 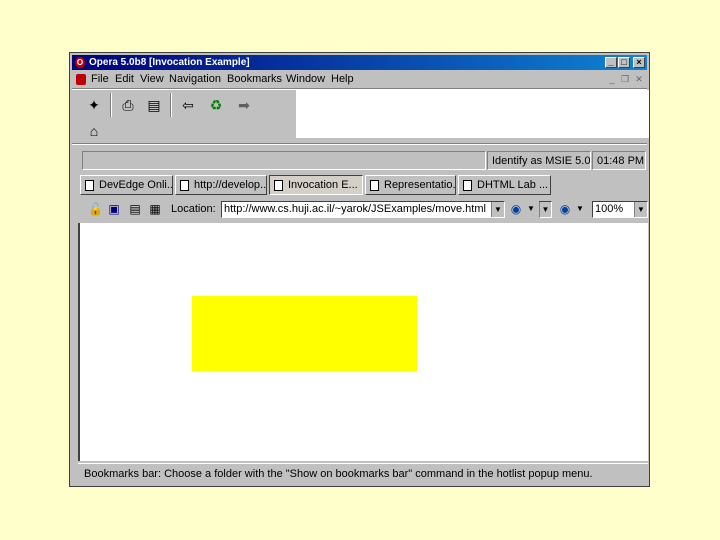 I want to click on menu-window: Window, so click(x=305, y=79).